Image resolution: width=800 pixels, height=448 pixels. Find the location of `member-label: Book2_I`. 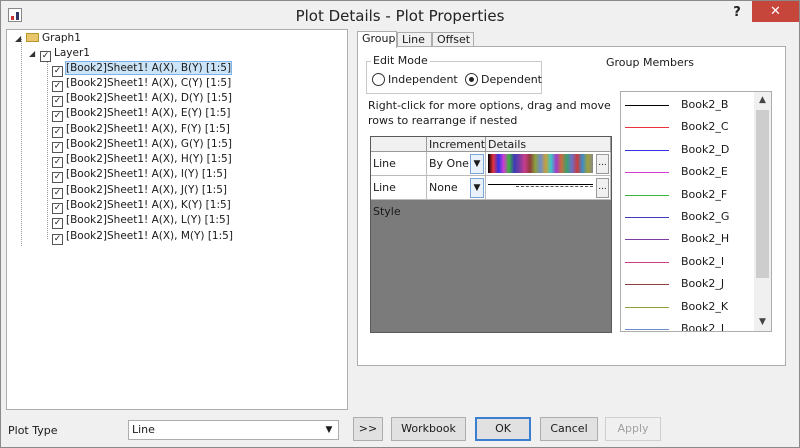

member-label: Book2_I is located at coordinates (703, 261).